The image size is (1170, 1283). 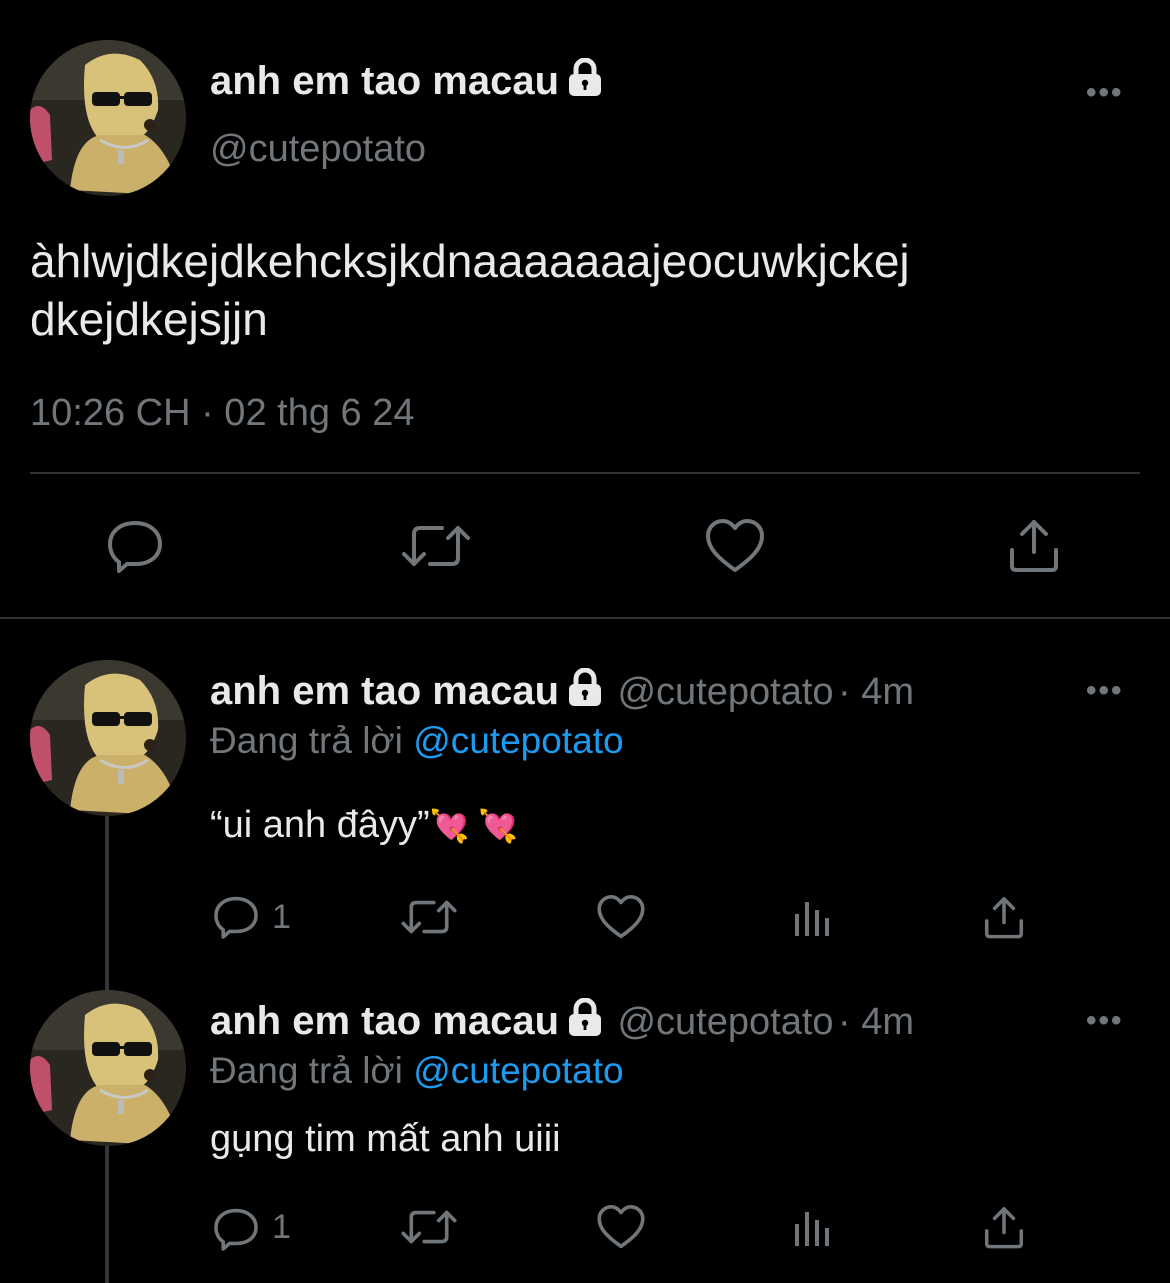 I want to click on divider, so click(x=585, y=473).